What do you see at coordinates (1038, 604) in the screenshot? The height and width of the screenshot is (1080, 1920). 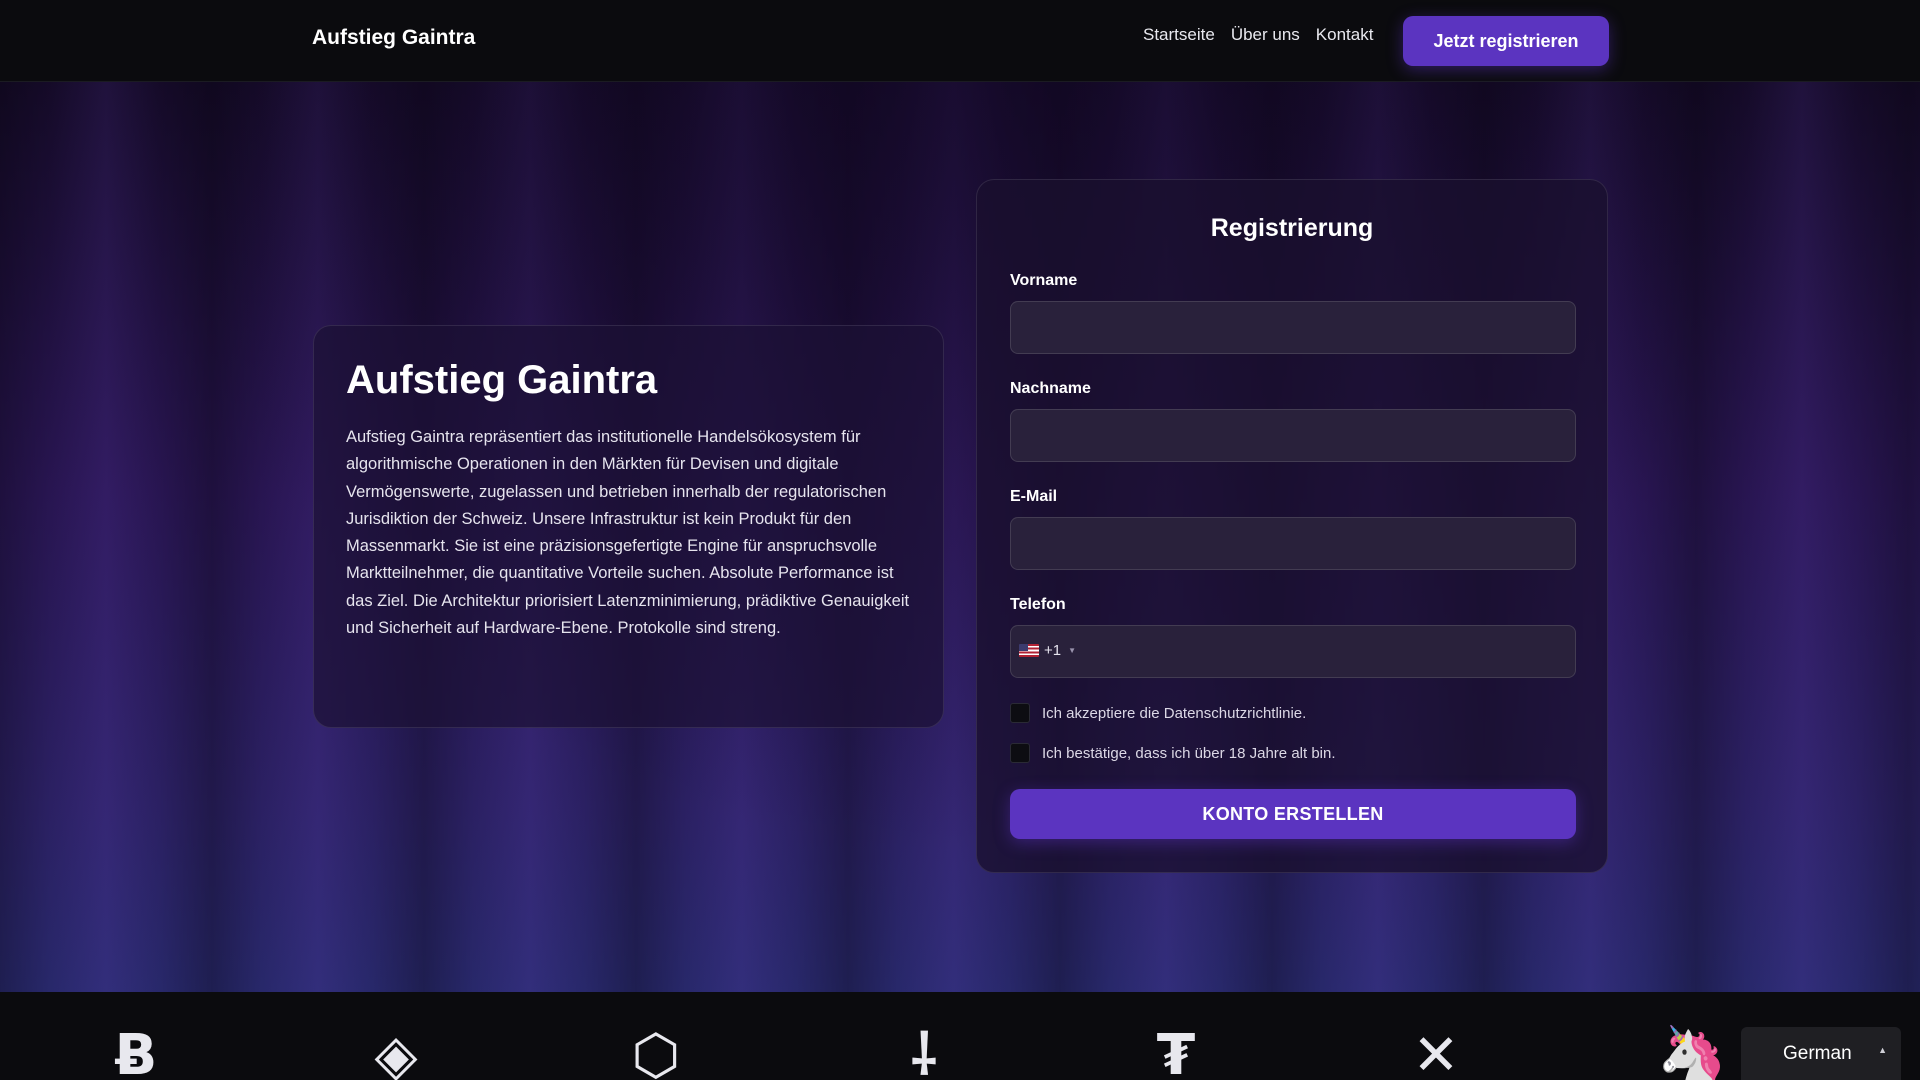 I see `phone-label: Telefon` at bounding box center [1038, 604].